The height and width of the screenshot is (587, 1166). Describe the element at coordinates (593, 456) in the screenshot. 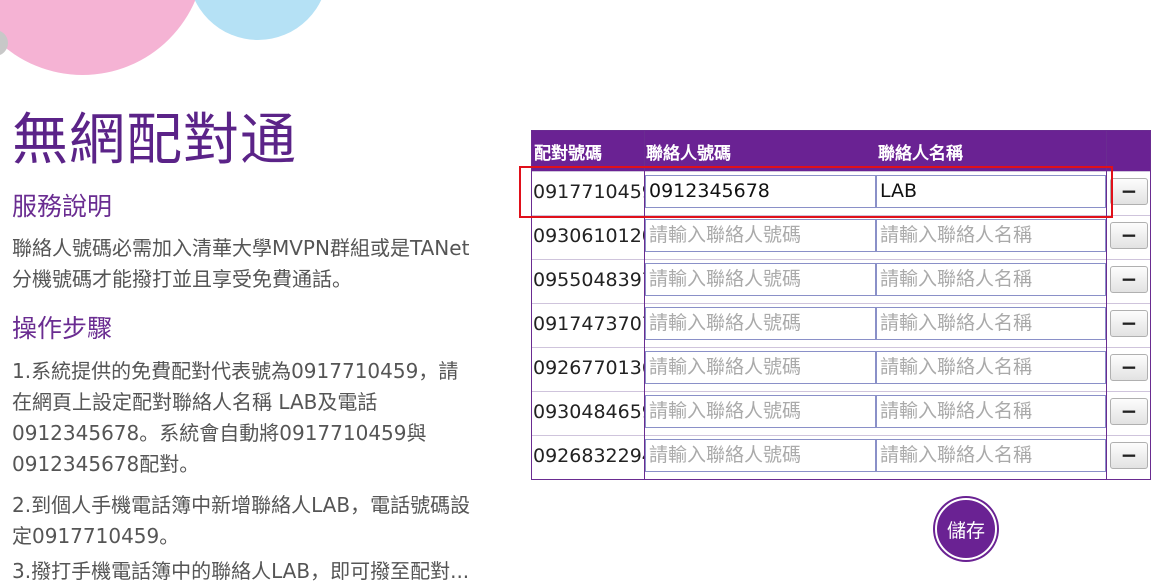

I see `pair-number: 0926832294` at that location.